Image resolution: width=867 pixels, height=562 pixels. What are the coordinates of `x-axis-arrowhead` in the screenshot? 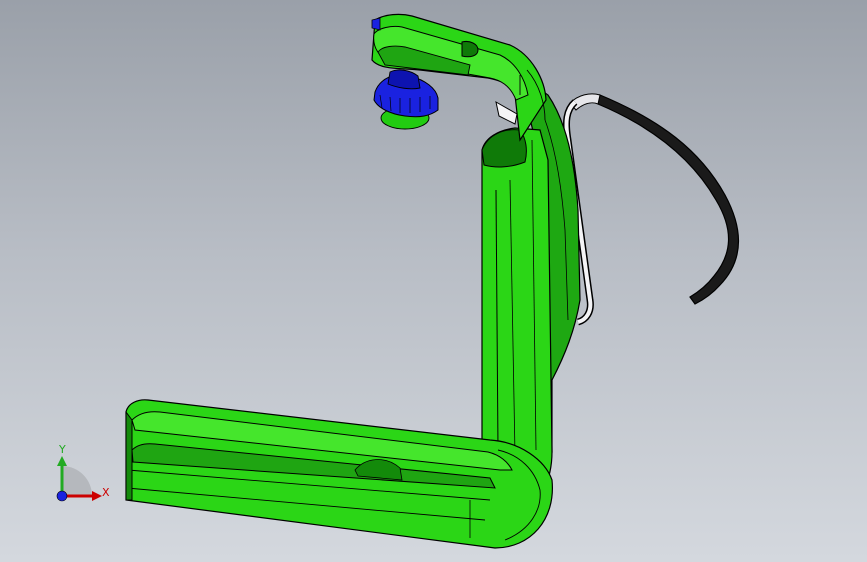 It's located at (97, 496).